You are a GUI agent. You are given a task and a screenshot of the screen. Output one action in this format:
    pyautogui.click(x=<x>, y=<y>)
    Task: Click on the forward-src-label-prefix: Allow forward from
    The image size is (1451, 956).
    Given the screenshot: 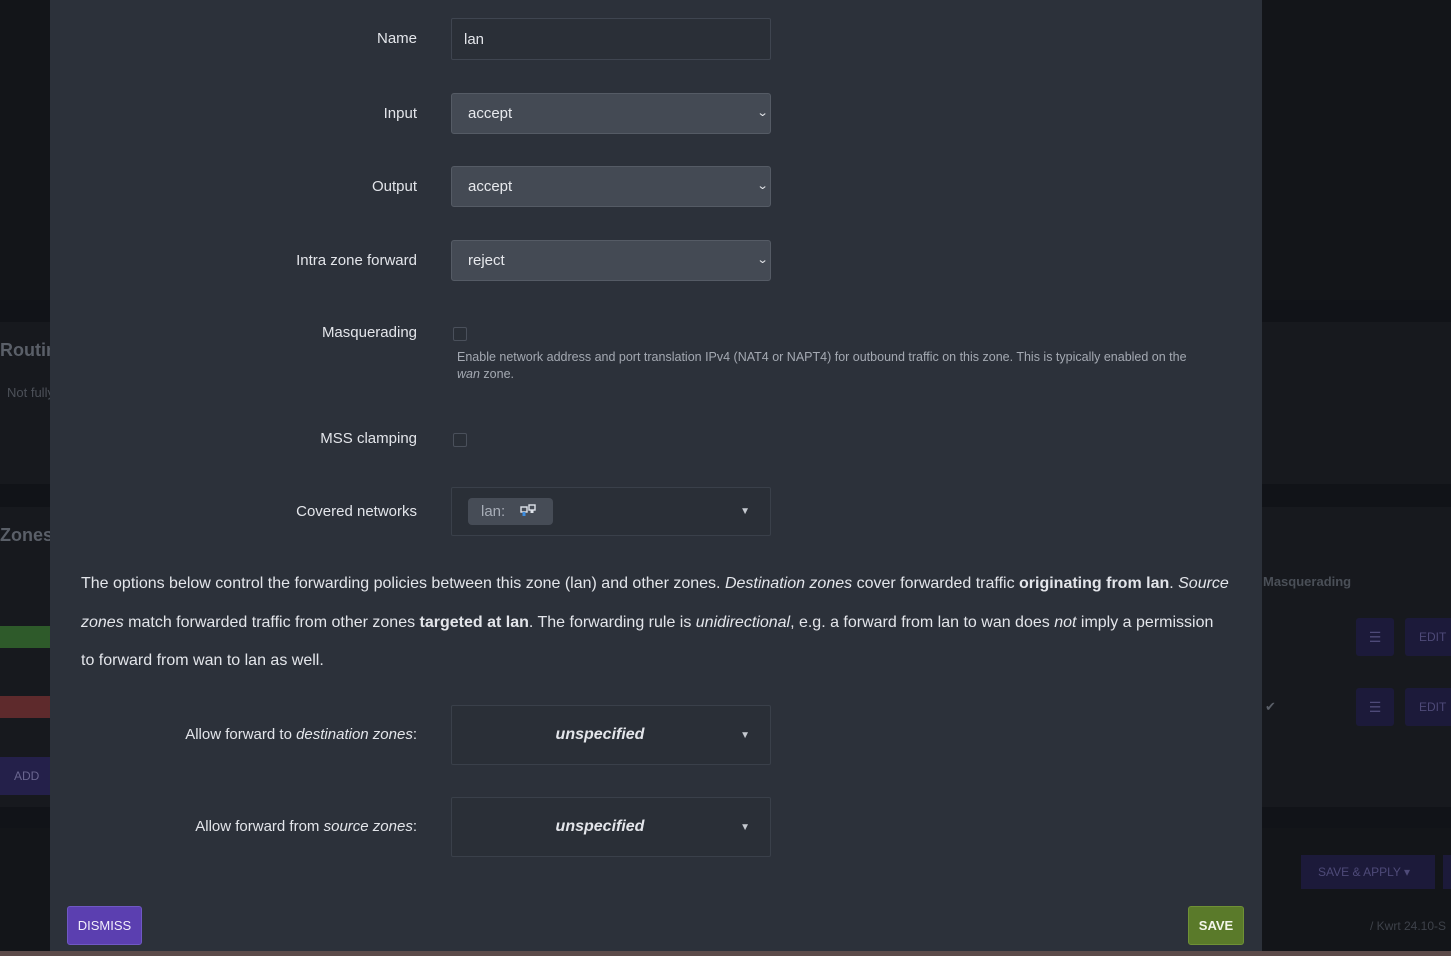 What is the action you would take?
    pyautogui.click(x=259, y=826)
    